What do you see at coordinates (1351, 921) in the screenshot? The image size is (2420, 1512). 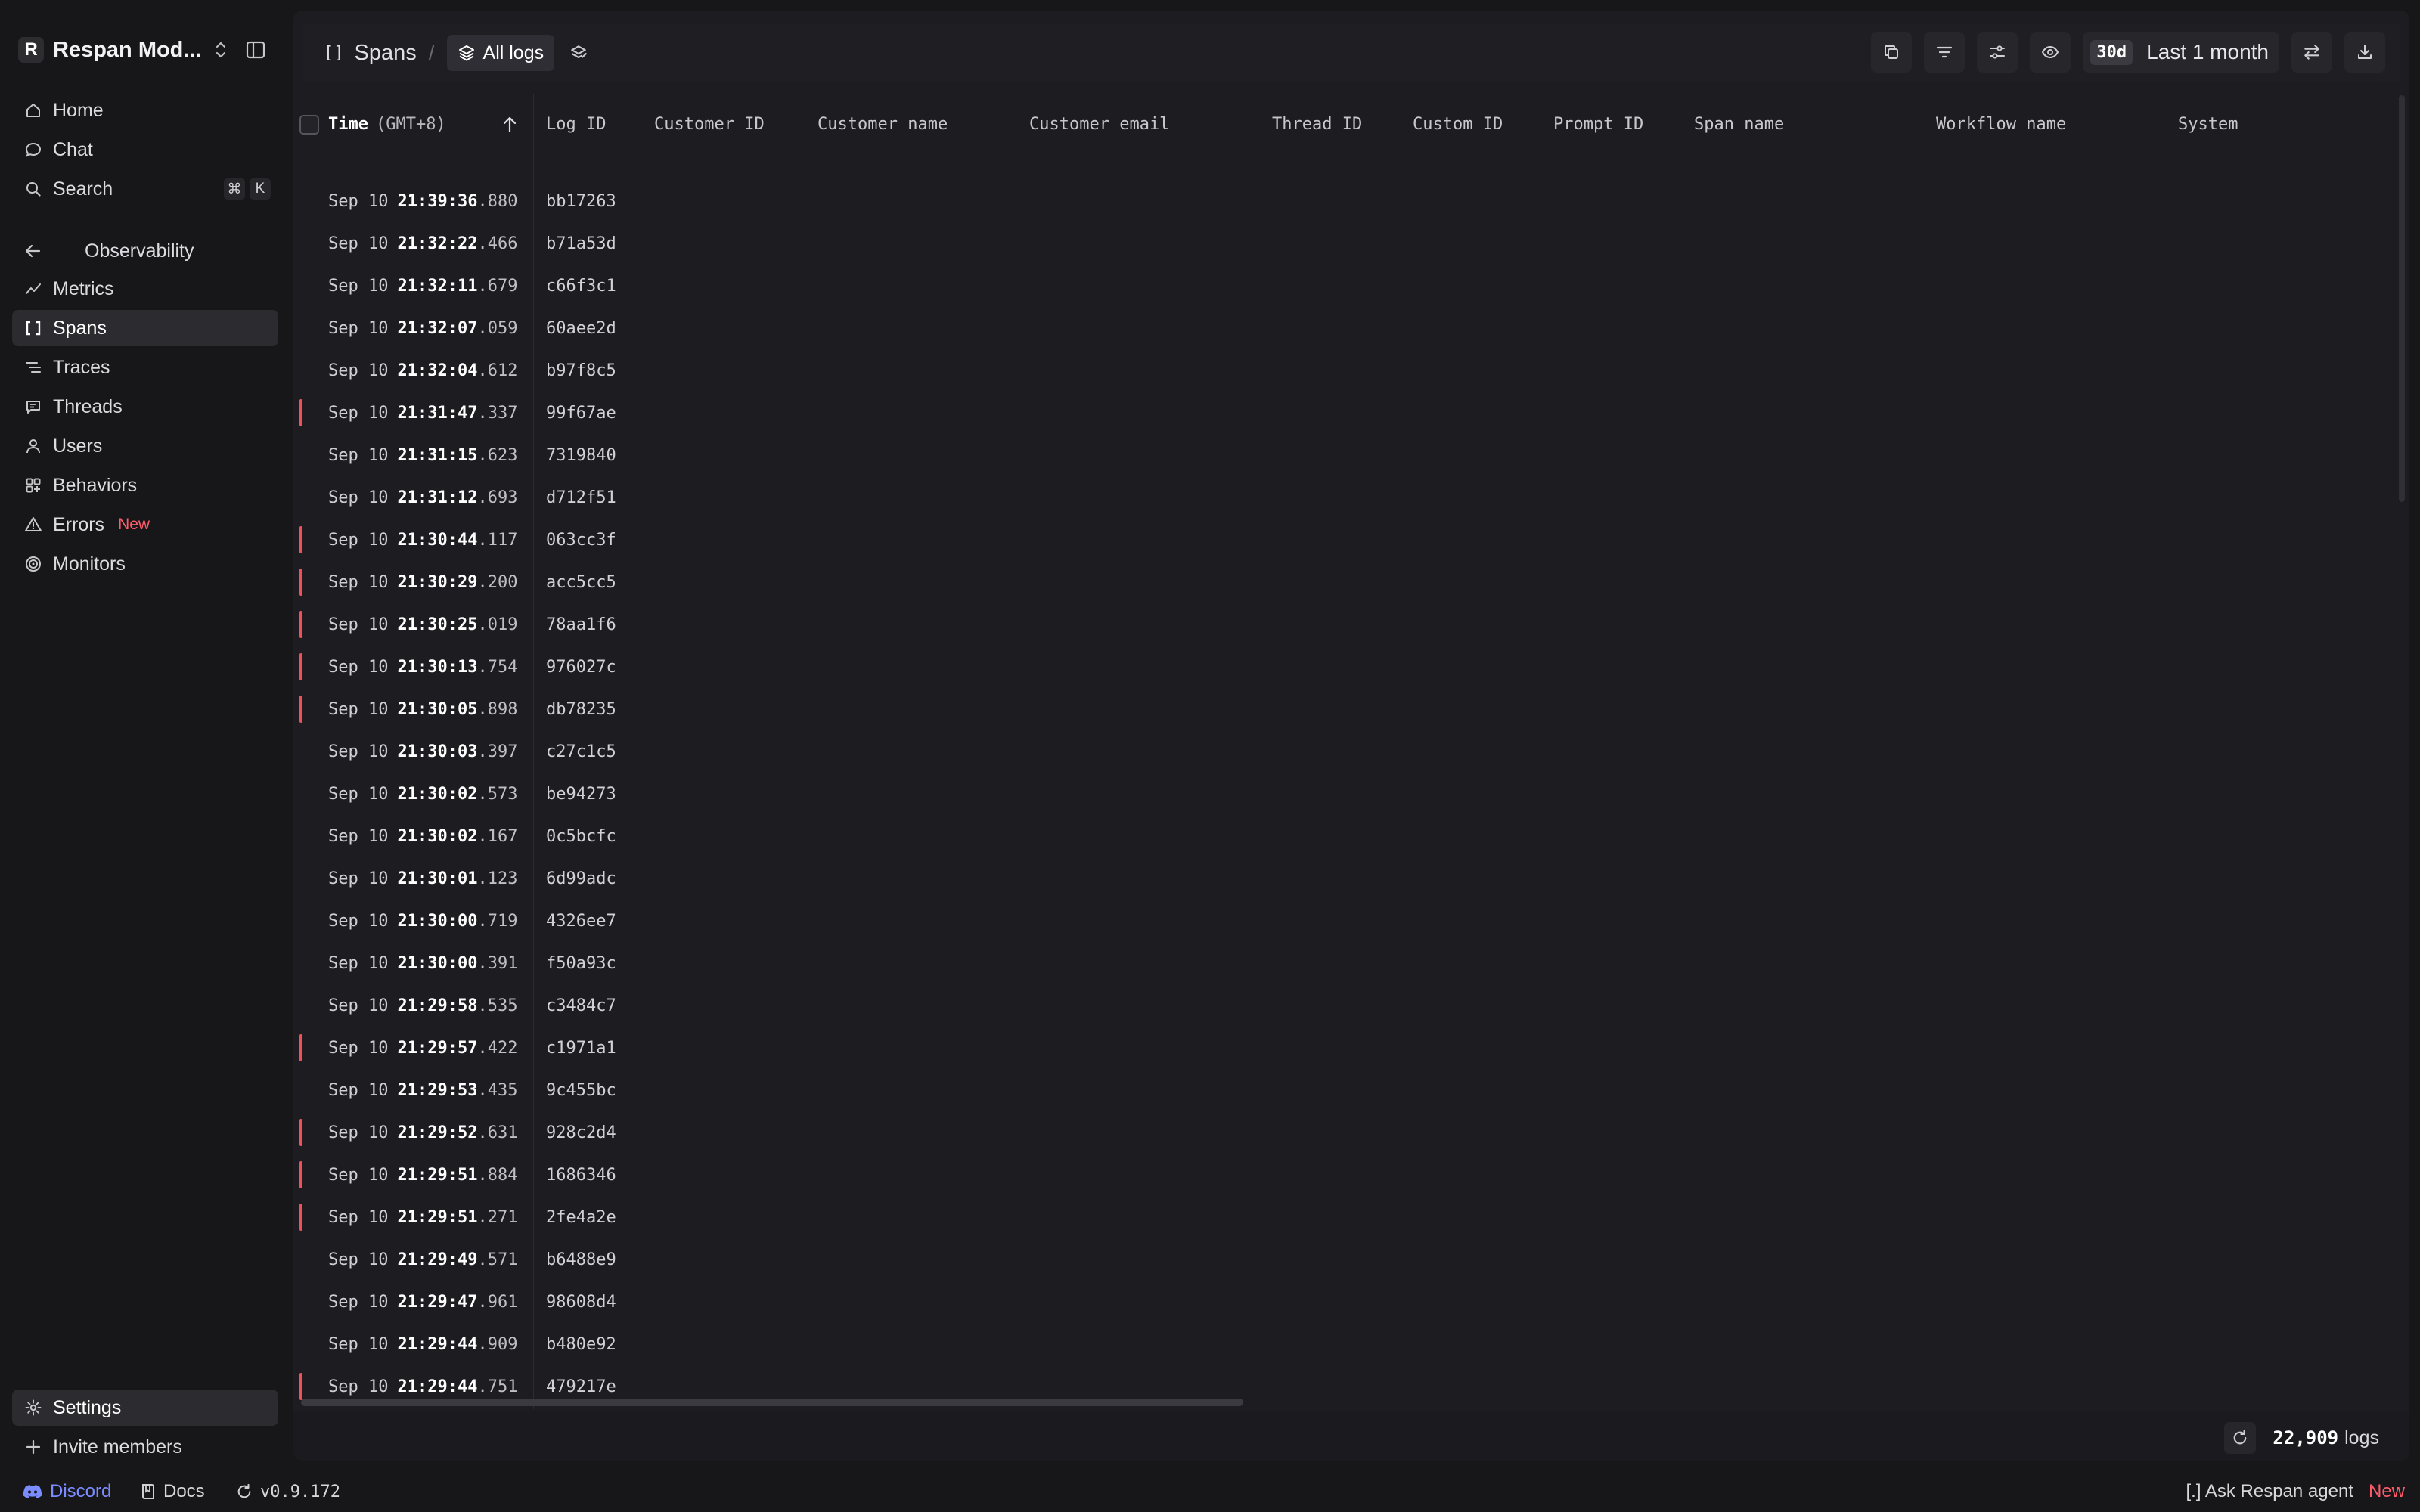 I see `table-row: Sep 10 21:30:00.719 4326ee7` at bounding box center [1351, 921].